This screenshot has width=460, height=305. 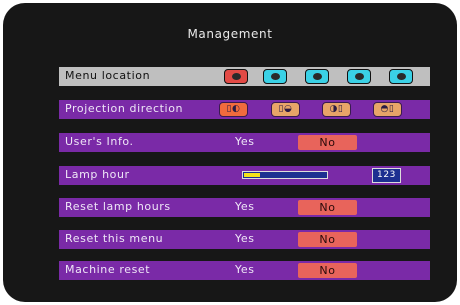 I want to click on position-center-icon, so click(x=236, y=76).